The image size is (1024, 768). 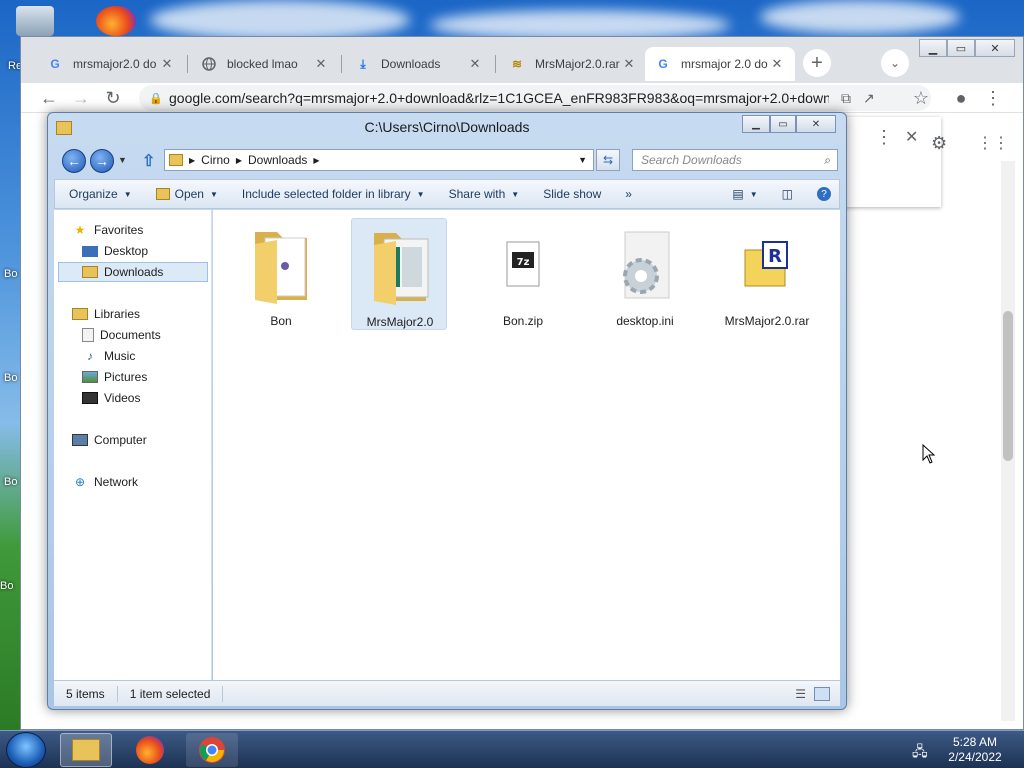 I want to click on system-clock: 5:28 AM 2/24/2022, so click(x=975, y=750).